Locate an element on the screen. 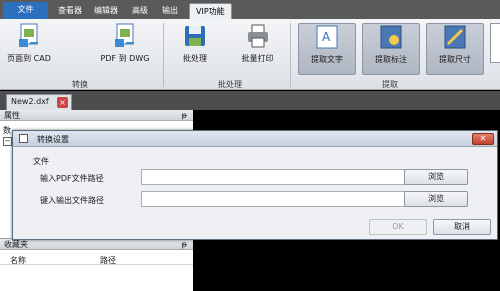 The height and width of the screenshot is (291, 500). extract-text-button: A 提取文字 is located at coordinates (327, 49).